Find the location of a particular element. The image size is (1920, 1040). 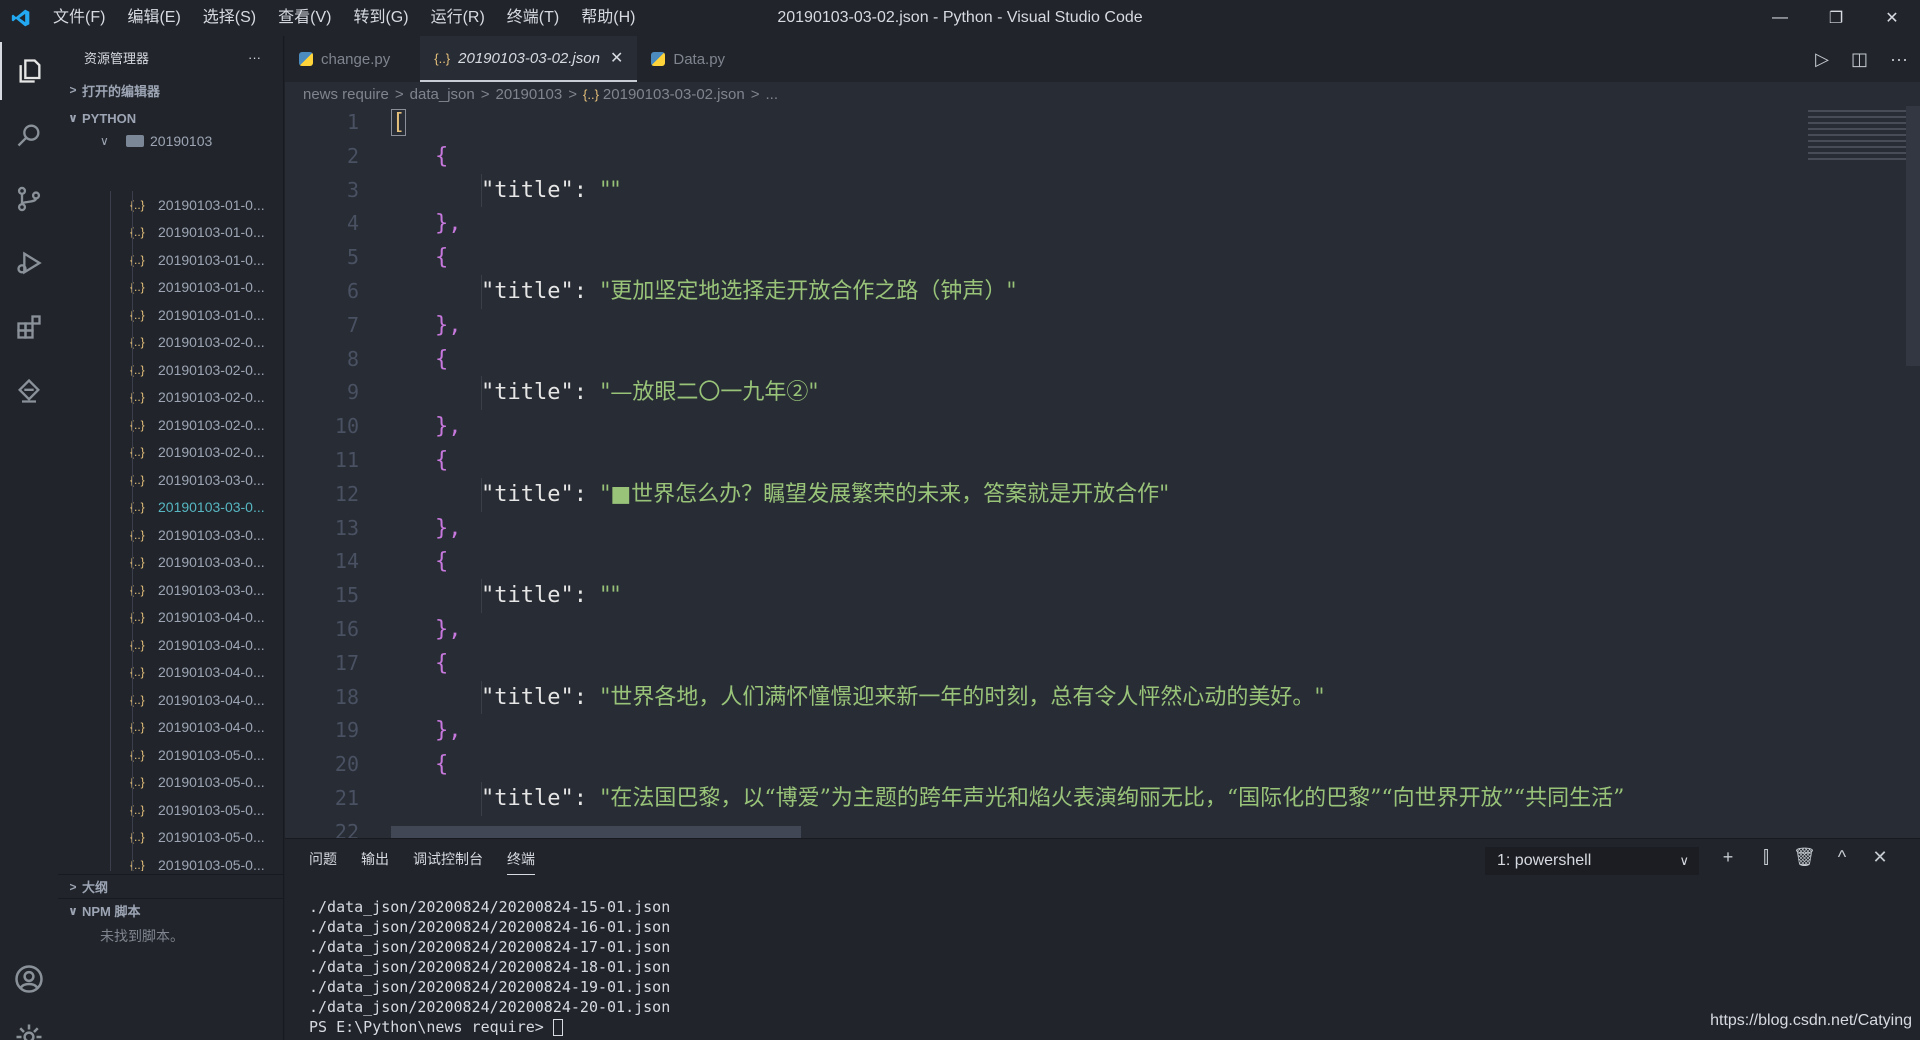

tab-data-py: Data.py is located at coordinates (688, 59).